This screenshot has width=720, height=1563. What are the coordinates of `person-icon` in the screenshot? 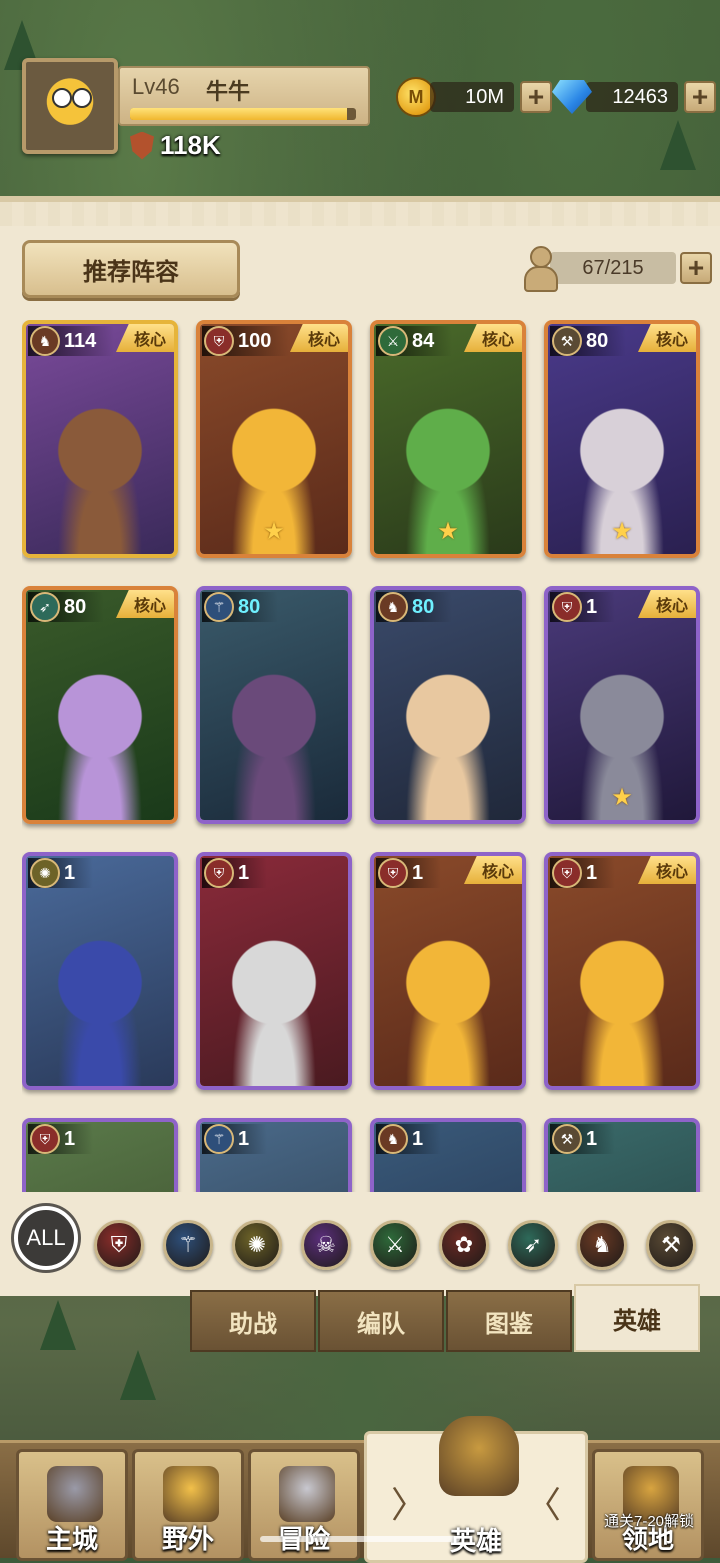 It's located at (540, 269).